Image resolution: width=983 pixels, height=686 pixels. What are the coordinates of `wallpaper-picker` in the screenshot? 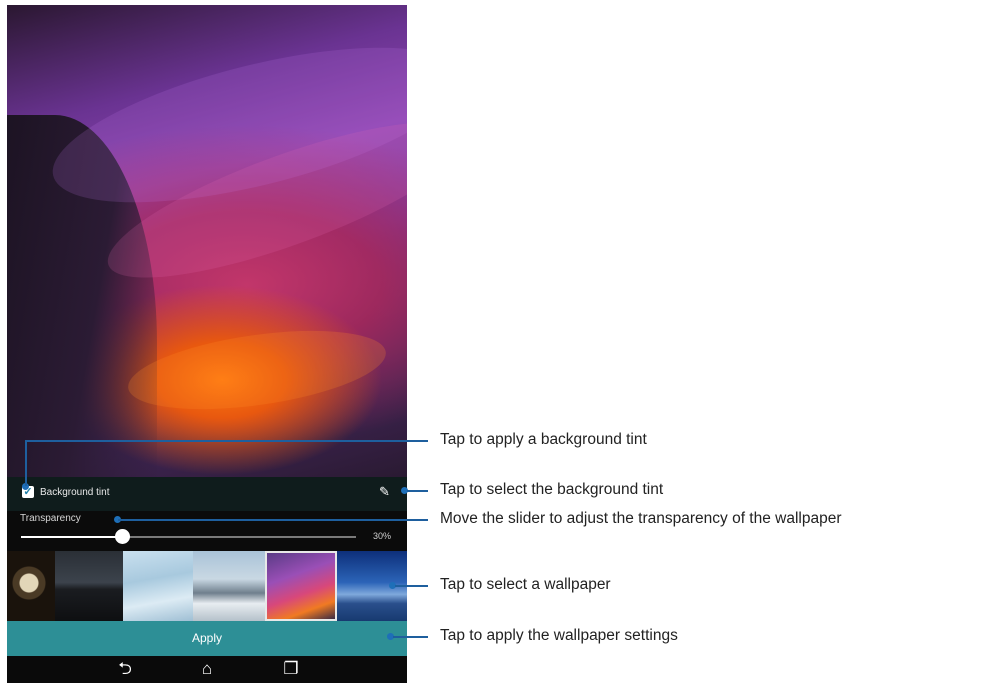 It's located at (207, 586).